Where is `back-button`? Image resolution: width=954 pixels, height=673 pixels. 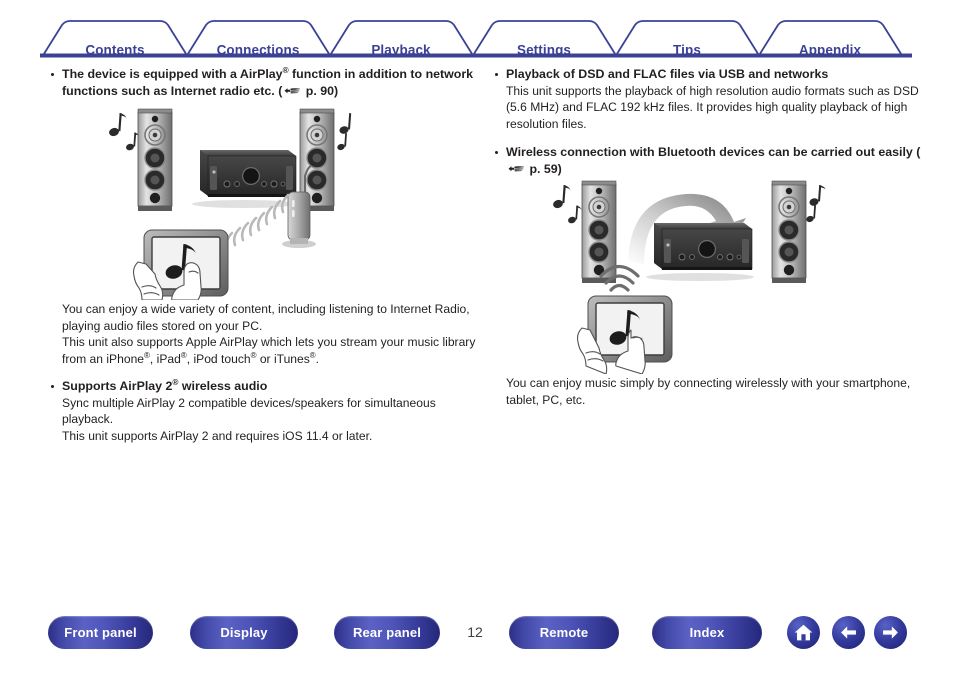
back-button is located at coordinates (848, 632).